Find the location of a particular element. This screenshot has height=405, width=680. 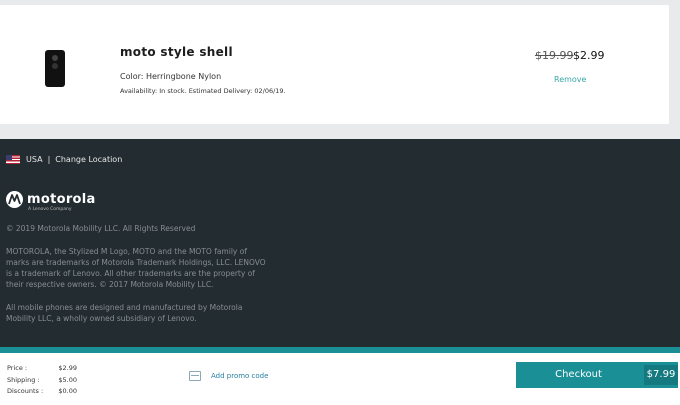

logo-subtitle: A Lenovo Company is located at coordinates (50, 209).